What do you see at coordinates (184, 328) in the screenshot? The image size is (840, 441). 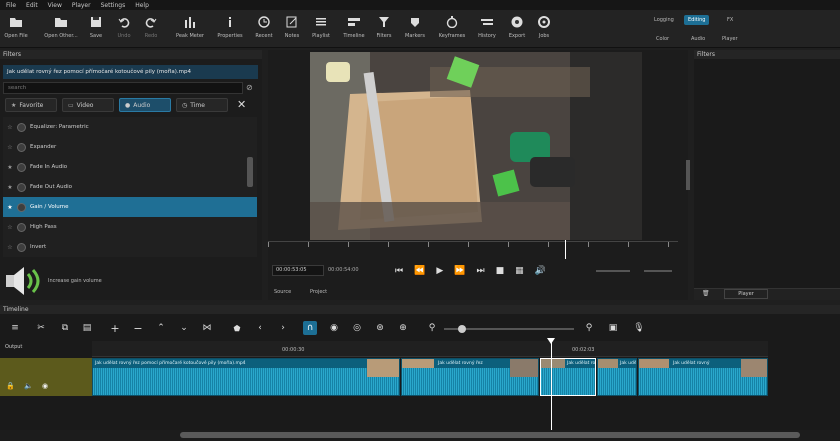 I see `overwrite-icon: ⌄` at bounding box center [184, 328].